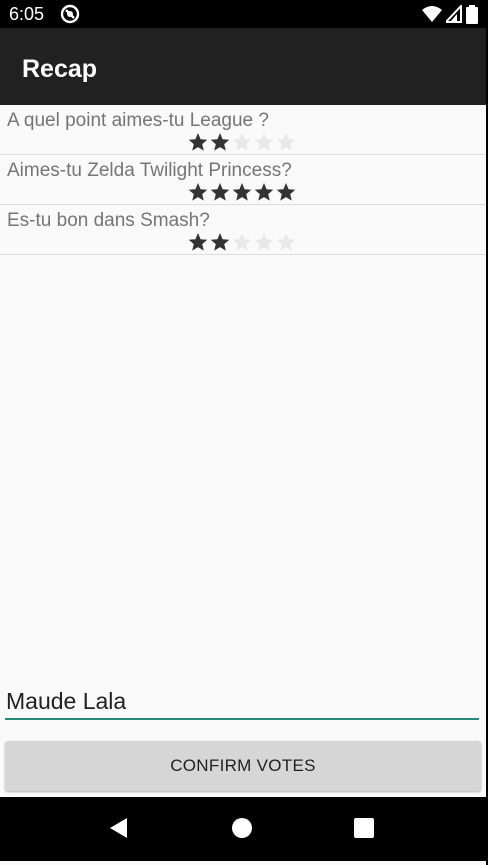 Image resolution: width=488 pixels, height=865 pixels. I want to click on input-underline, so click(242, 719).